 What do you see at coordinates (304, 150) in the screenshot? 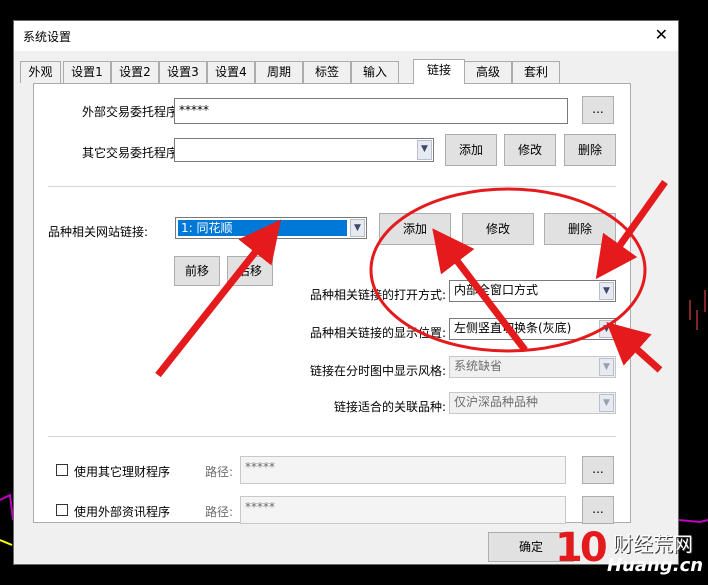
I see `other-trade-select: ▼` at bounding box center [304, 150].